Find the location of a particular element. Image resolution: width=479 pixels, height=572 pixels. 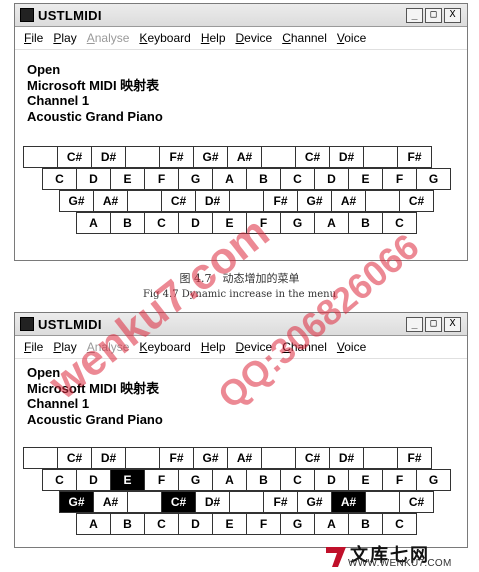

menu-device: Device is located at coordinates (254, 38).